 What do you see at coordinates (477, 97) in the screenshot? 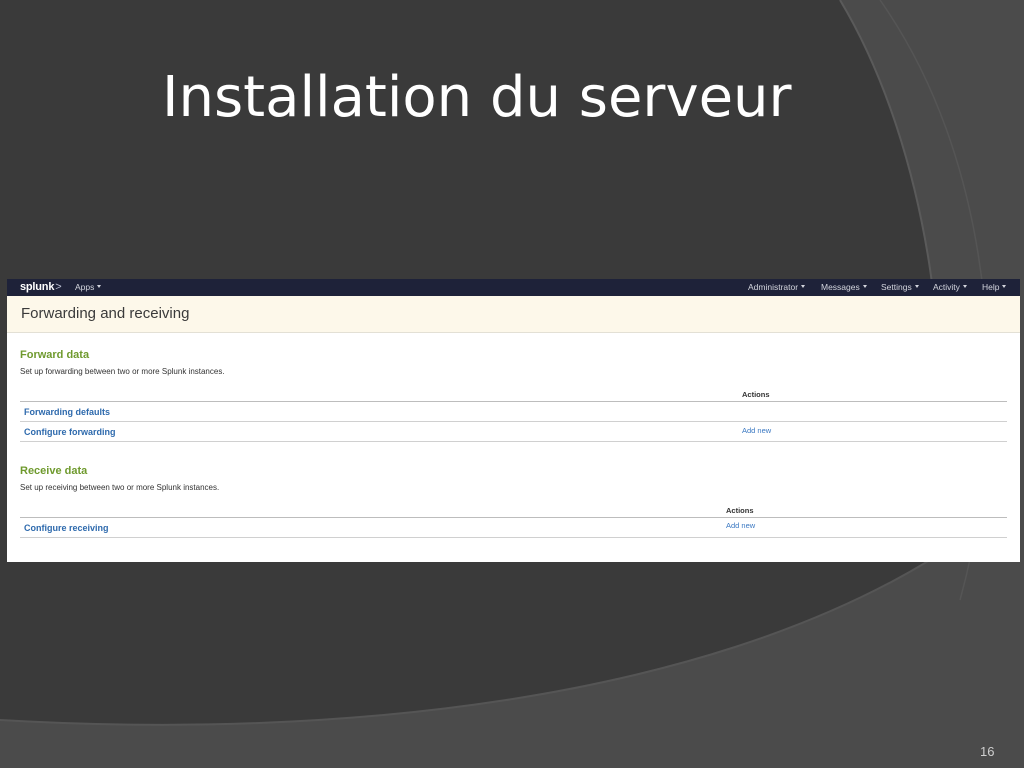
I see `slide-title: Installation du serveur` at bounding box center [477, 97].